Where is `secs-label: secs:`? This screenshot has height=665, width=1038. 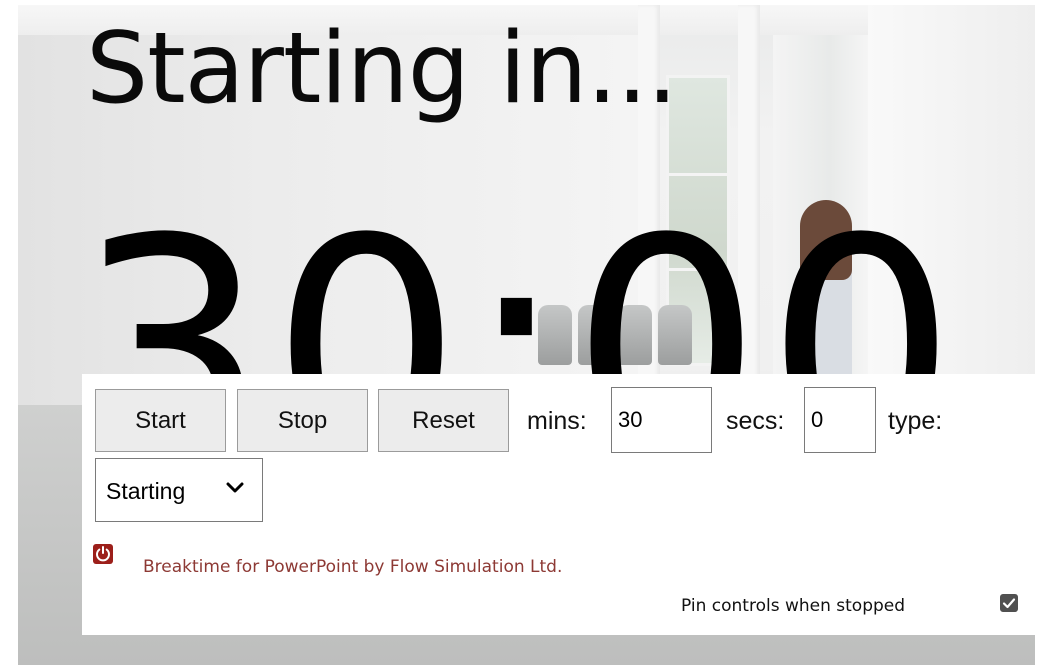
secs-label: secs: is located at coordinates (755, 421).